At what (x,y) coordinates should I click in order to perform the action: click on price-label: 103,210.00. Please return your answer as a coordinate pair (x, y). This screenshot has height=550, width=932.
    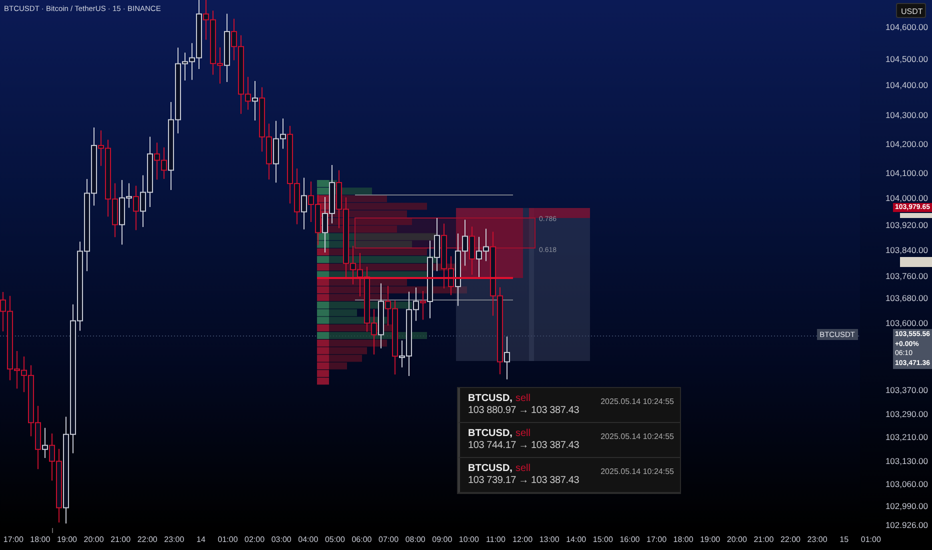
    Looking at the image, I should click on (906, 437).